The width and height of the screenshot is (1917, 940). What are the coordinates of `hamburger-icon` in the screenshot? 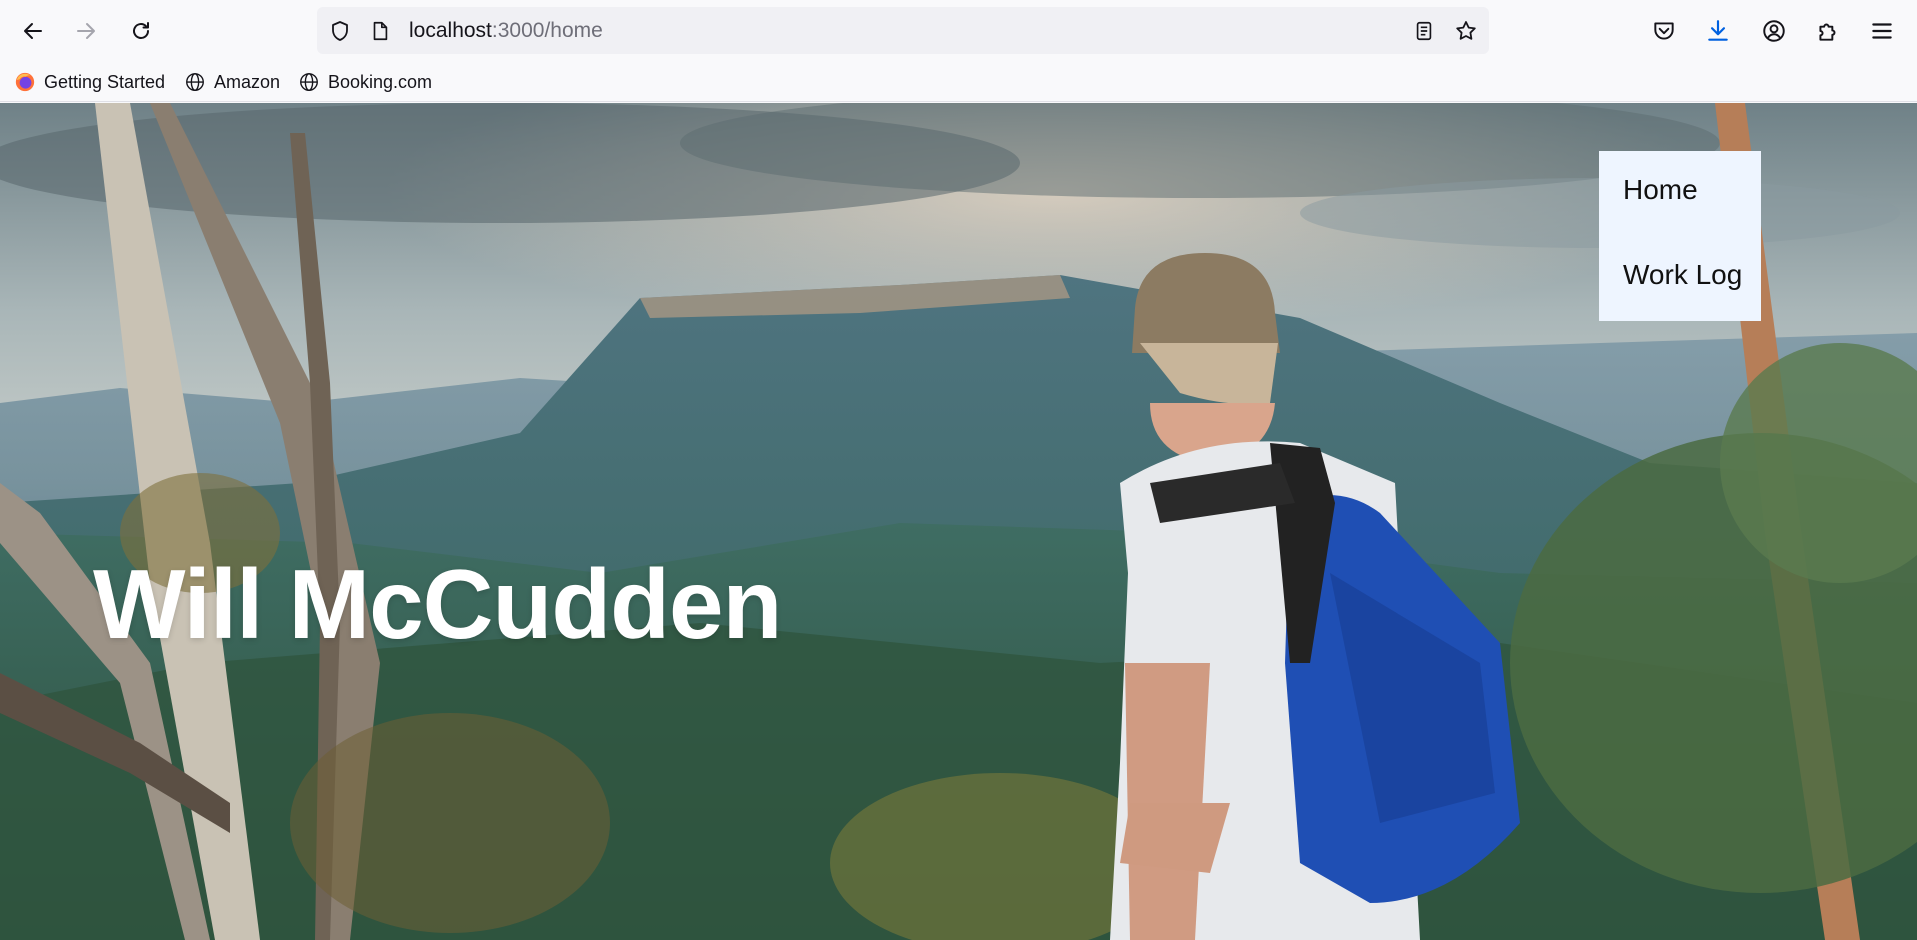 It's located at (1882, 31).